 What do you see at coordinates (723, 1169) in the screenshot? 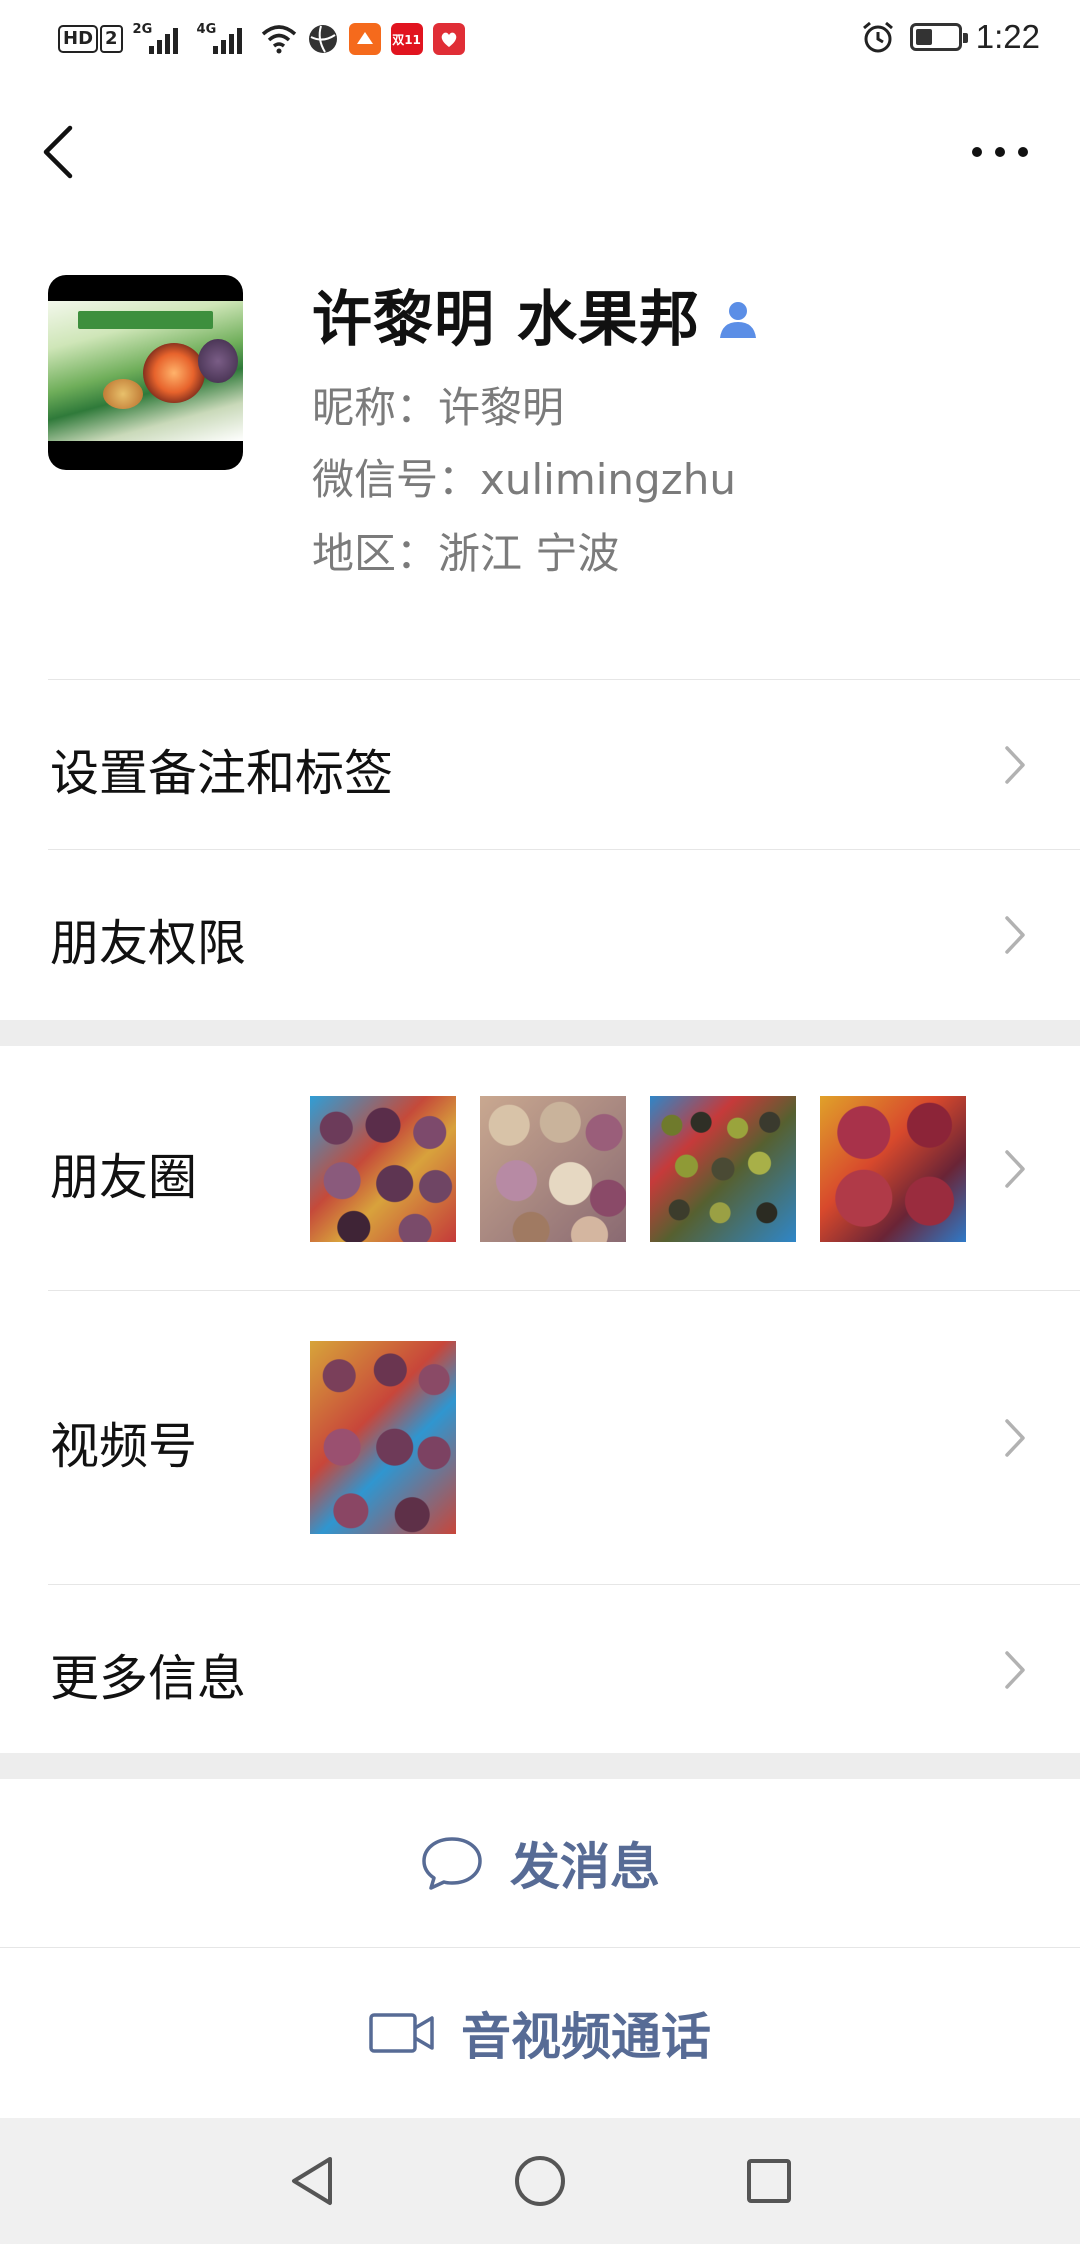
I see `moments-photo-olives` at bounding box center [723, 1169].